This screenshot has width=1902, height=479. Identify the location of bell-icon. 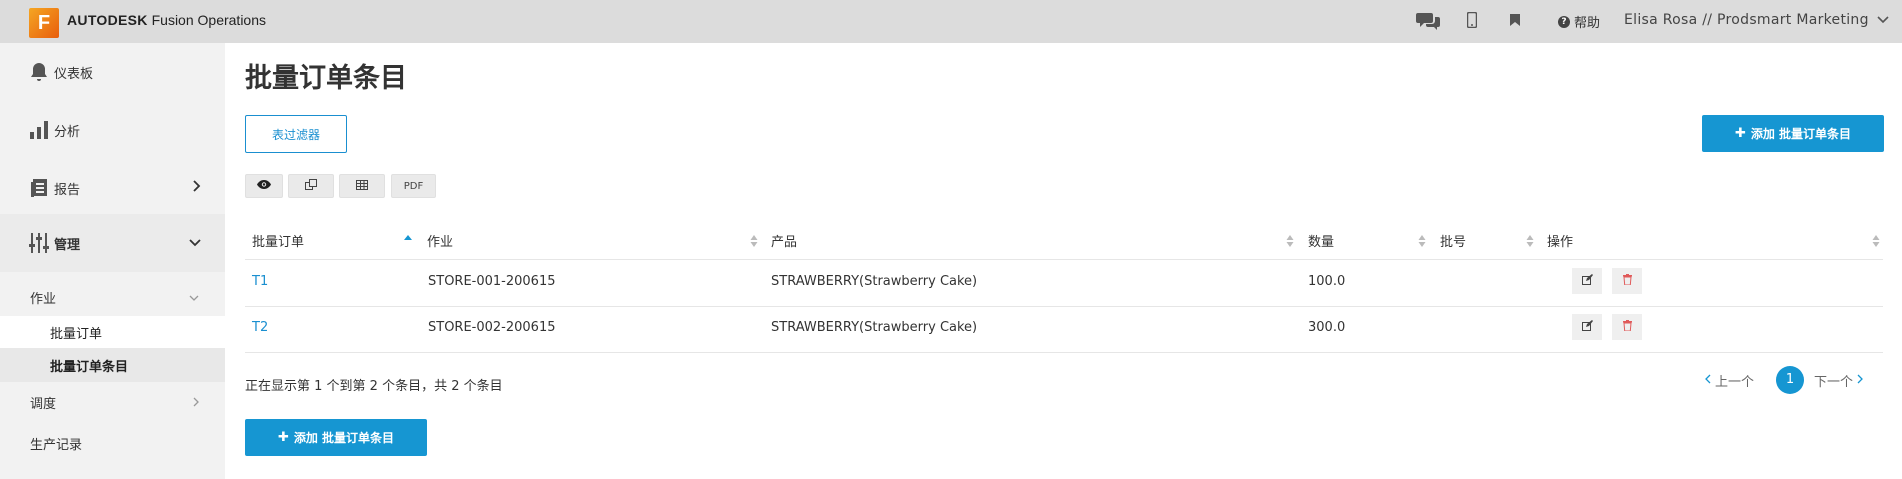
(39, 72).